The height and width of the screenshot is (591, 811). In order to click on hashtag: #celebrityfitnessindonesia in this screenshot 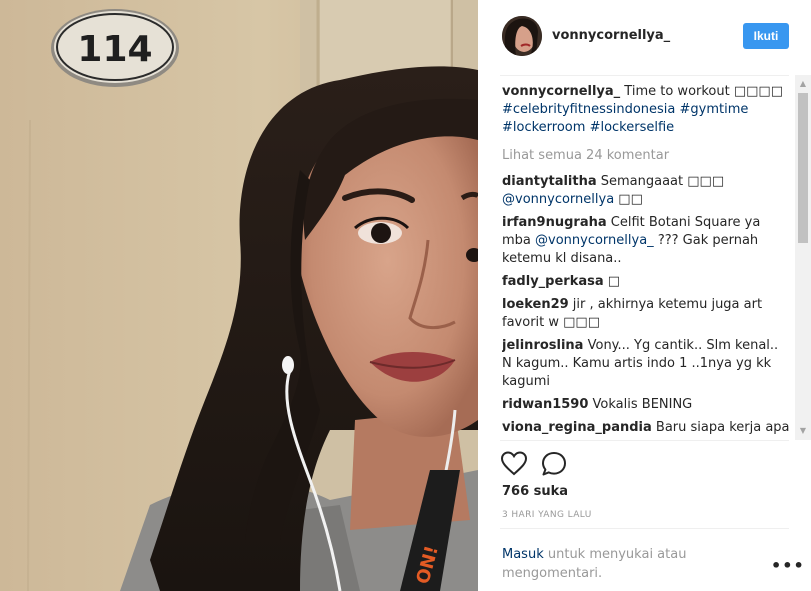, I will do `click(588, 109)`.